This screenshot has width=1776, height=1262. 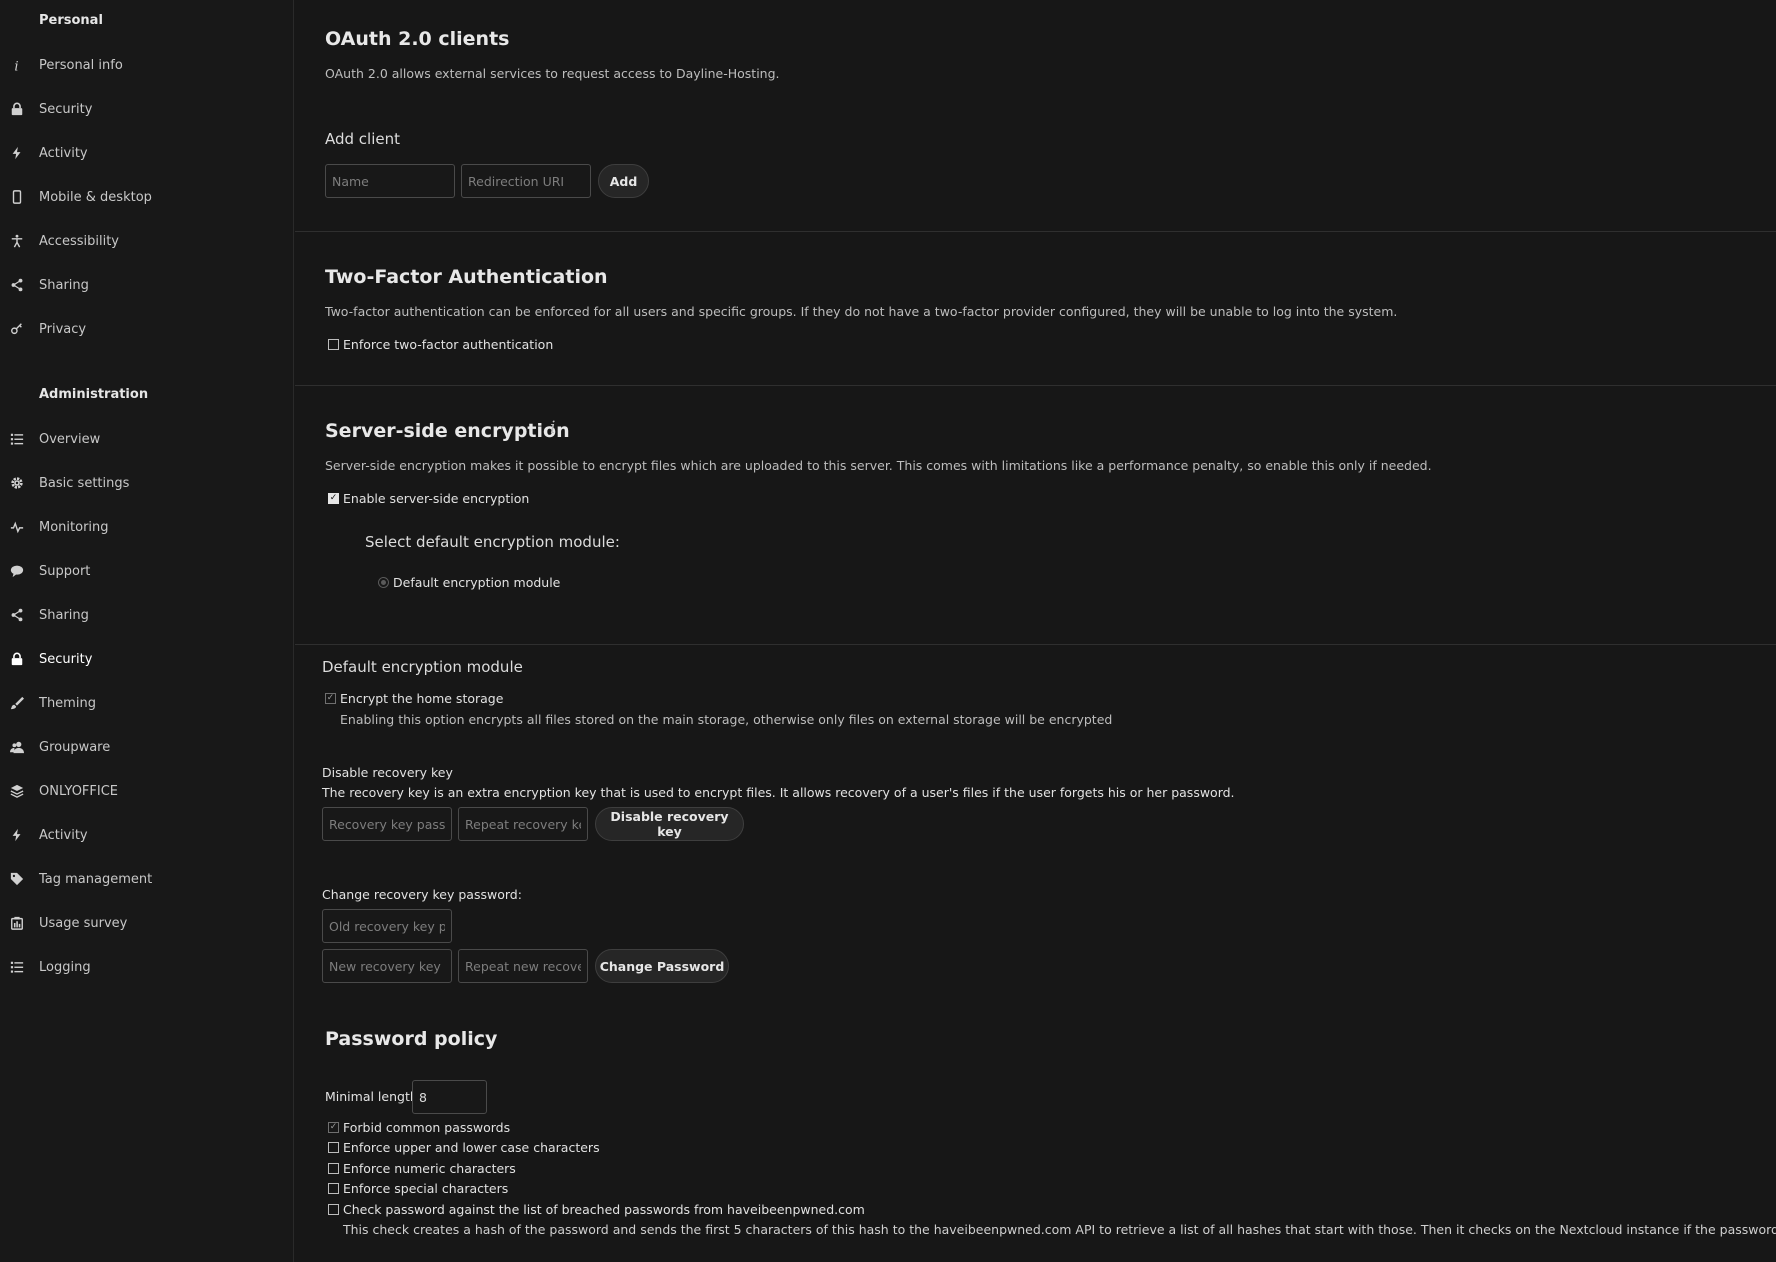 I want to click on accessibility-icon, so click(x=17, y=241).